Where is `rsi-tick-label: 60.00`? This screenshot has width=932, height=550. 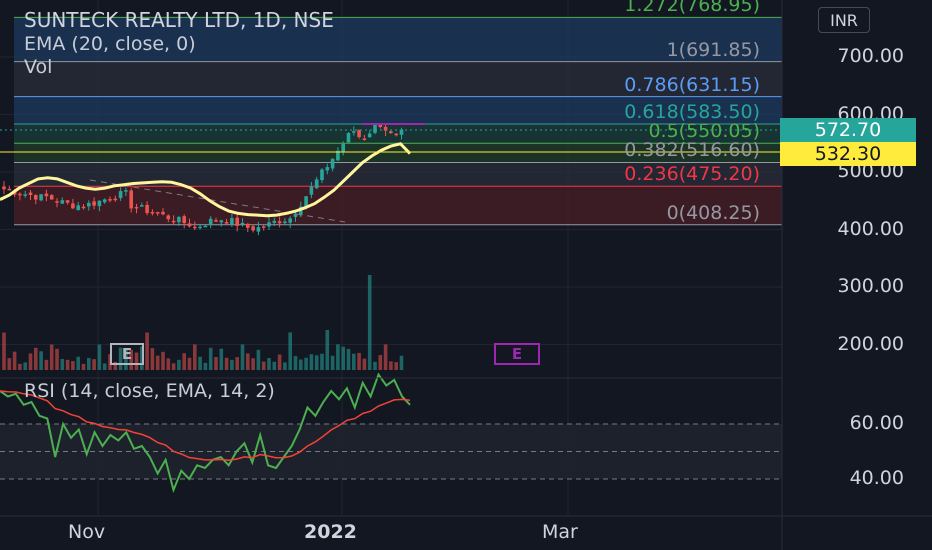
rsi-tick-label: 60.00 is located at coordinates (876, 423).